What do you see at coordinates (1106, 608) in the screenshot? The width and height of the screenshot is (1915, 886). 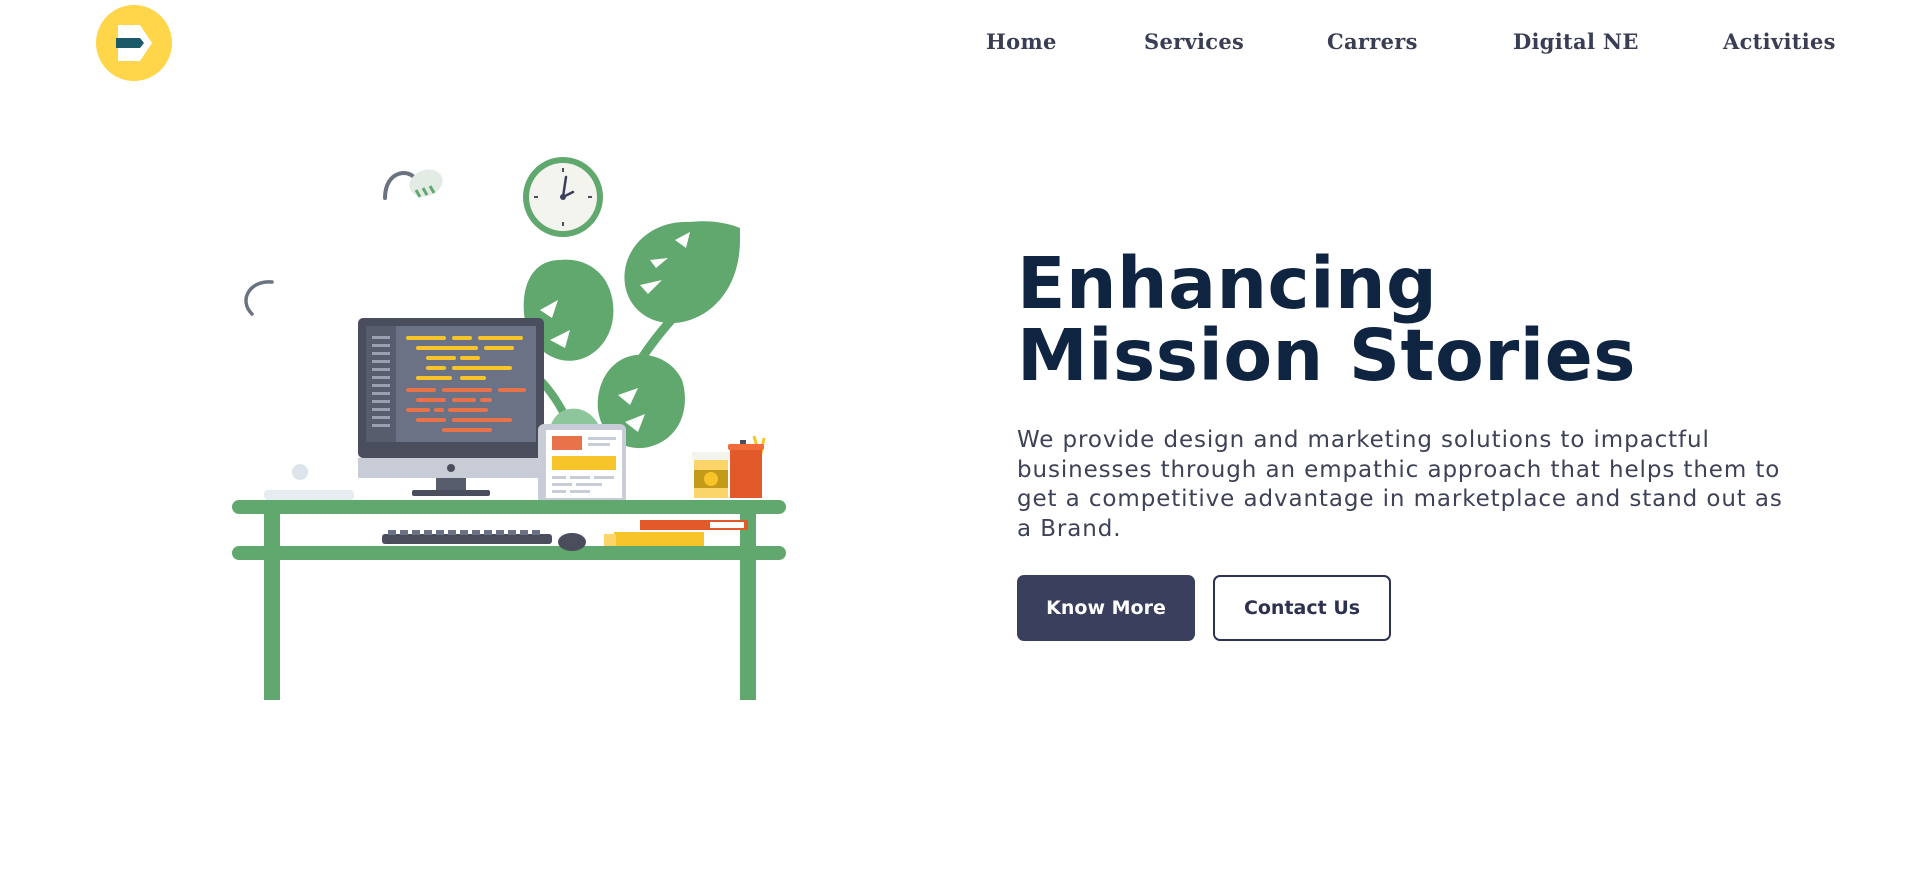 I see `know-more-button: Know More` at bounding box center [1106, 608].